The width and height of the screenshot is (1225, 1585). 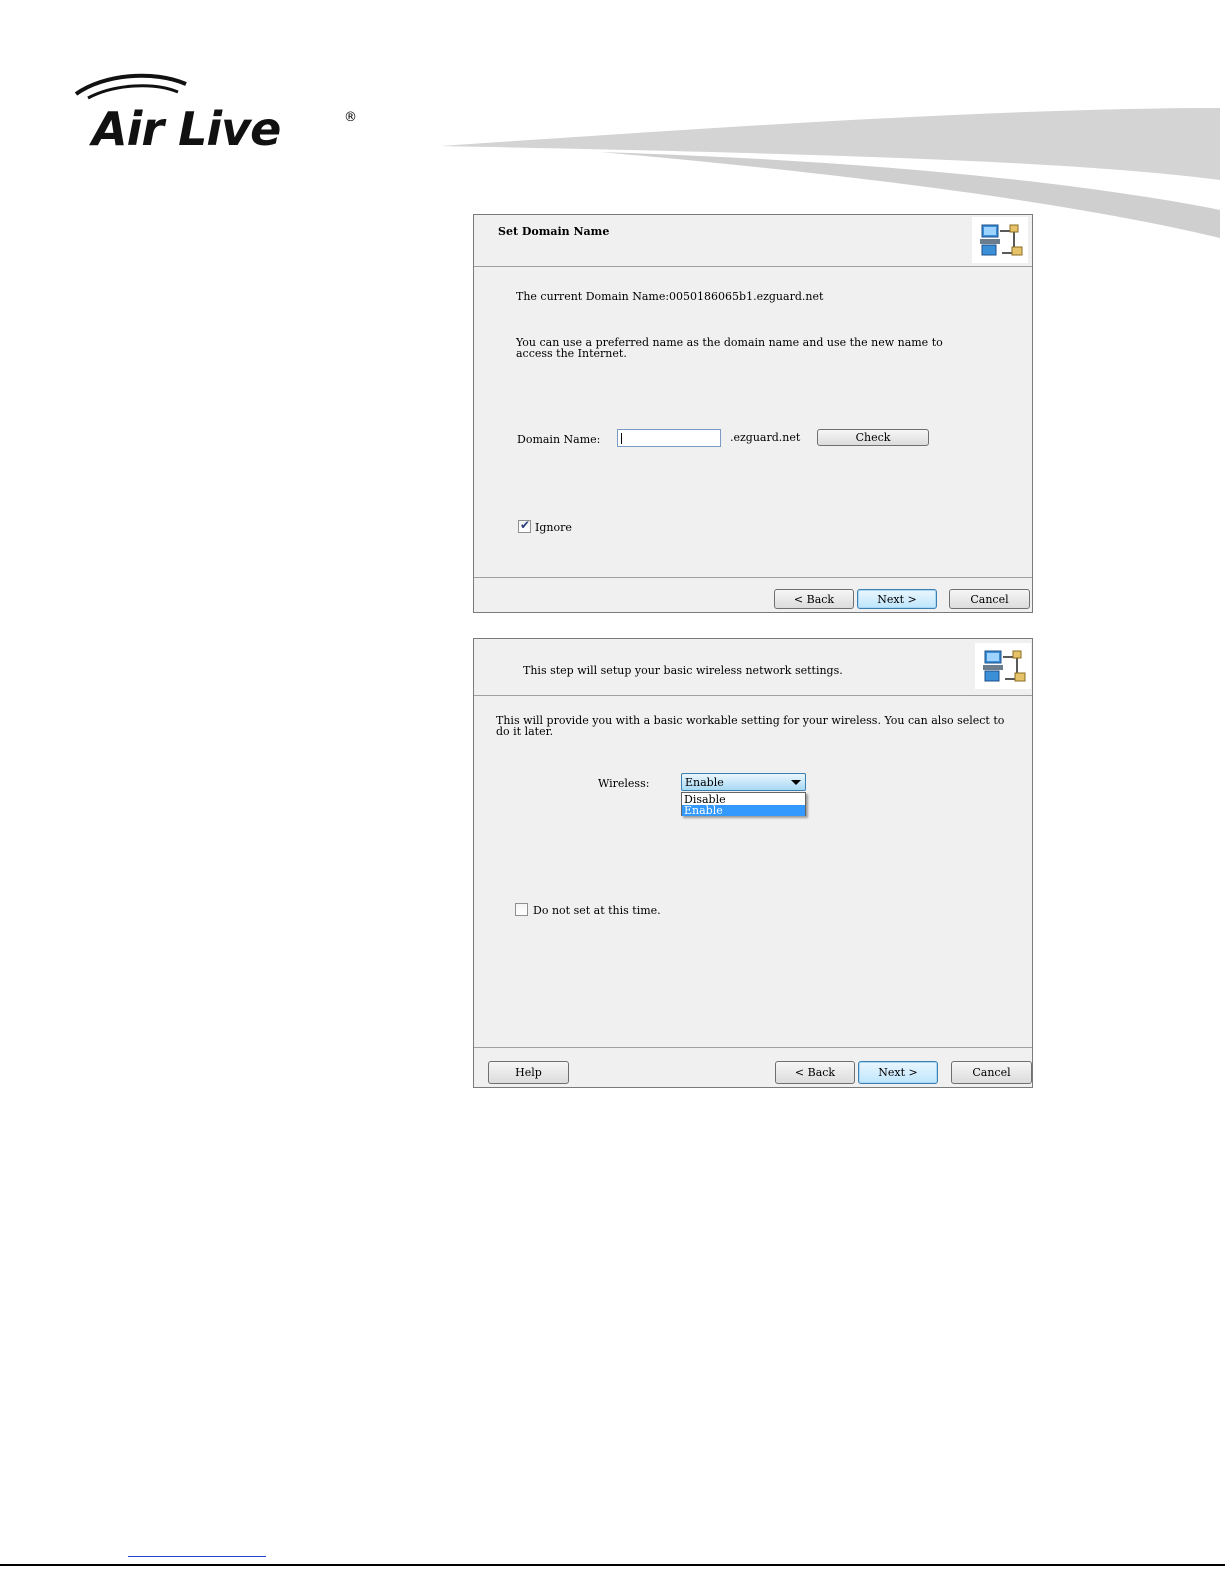 I want to click on dialog-header: Set Domain Name, so click(x=753, y=241).